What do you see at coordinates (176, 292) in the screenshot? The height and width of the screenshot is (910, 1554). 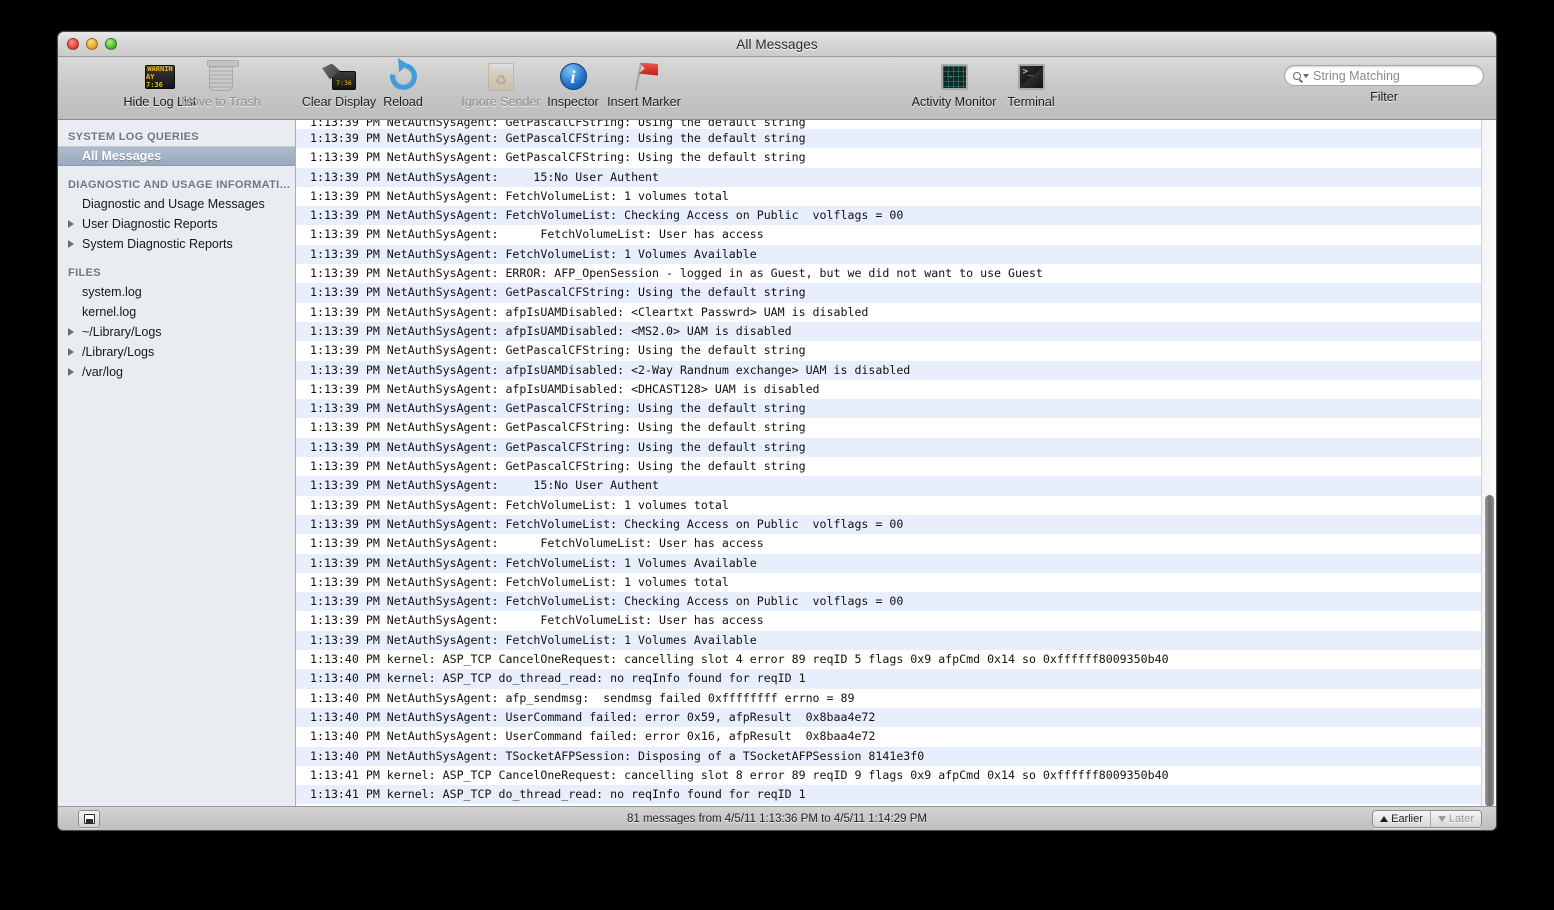 I see `sidebar-item-system-log: system.log` at bounding box center [176, 292].